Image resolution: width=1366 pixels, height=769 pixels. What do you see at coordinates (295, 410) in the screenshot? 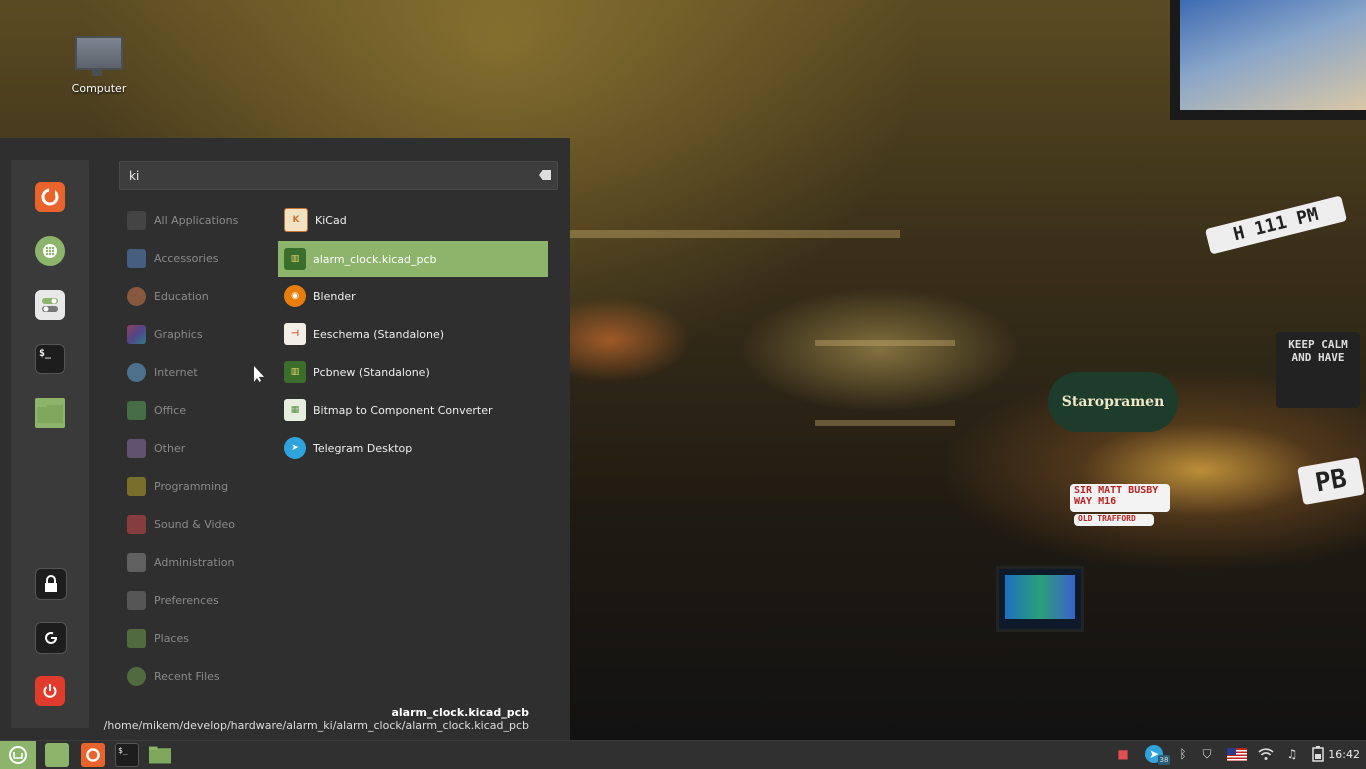
I see `bitmap-converter-icon: ▦` at bounding box center [295, 410].